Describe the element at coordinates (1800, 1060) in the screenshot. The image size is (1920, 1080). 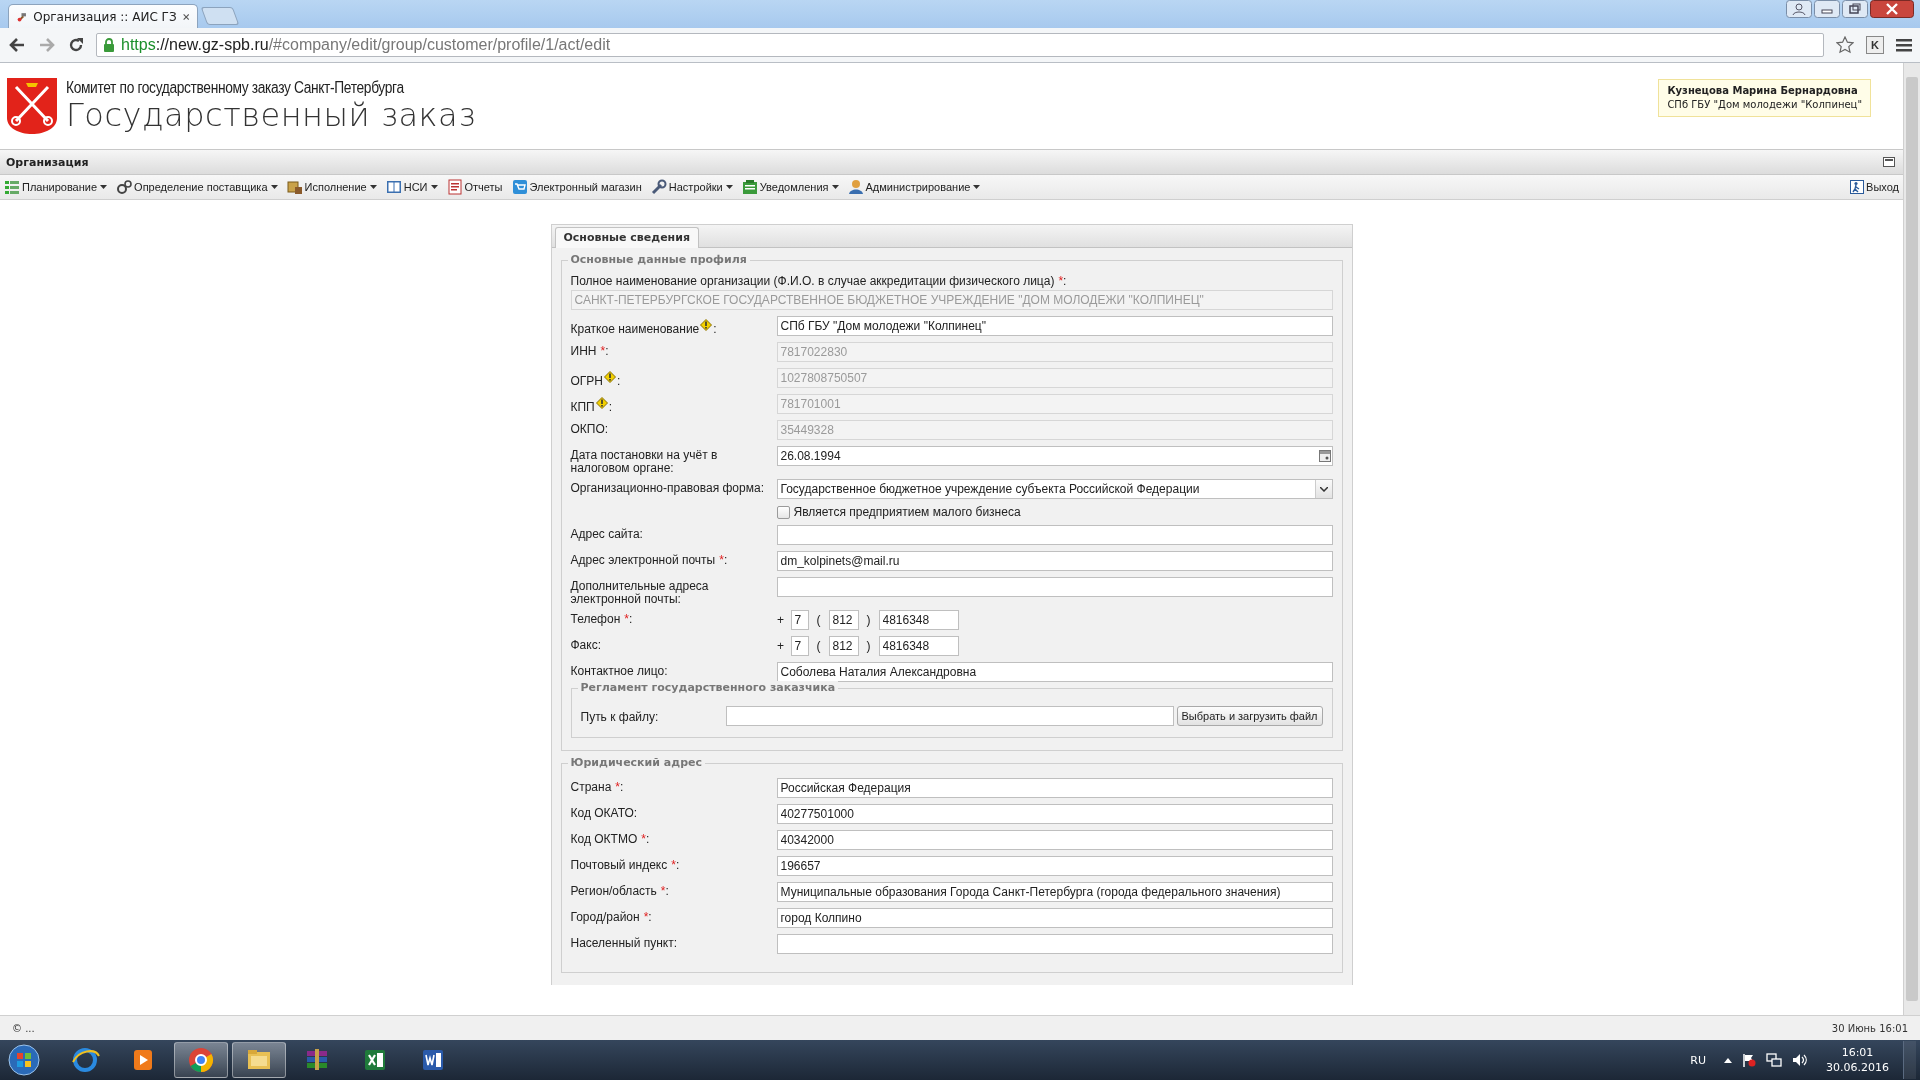
I see `volume-icon` at that location.